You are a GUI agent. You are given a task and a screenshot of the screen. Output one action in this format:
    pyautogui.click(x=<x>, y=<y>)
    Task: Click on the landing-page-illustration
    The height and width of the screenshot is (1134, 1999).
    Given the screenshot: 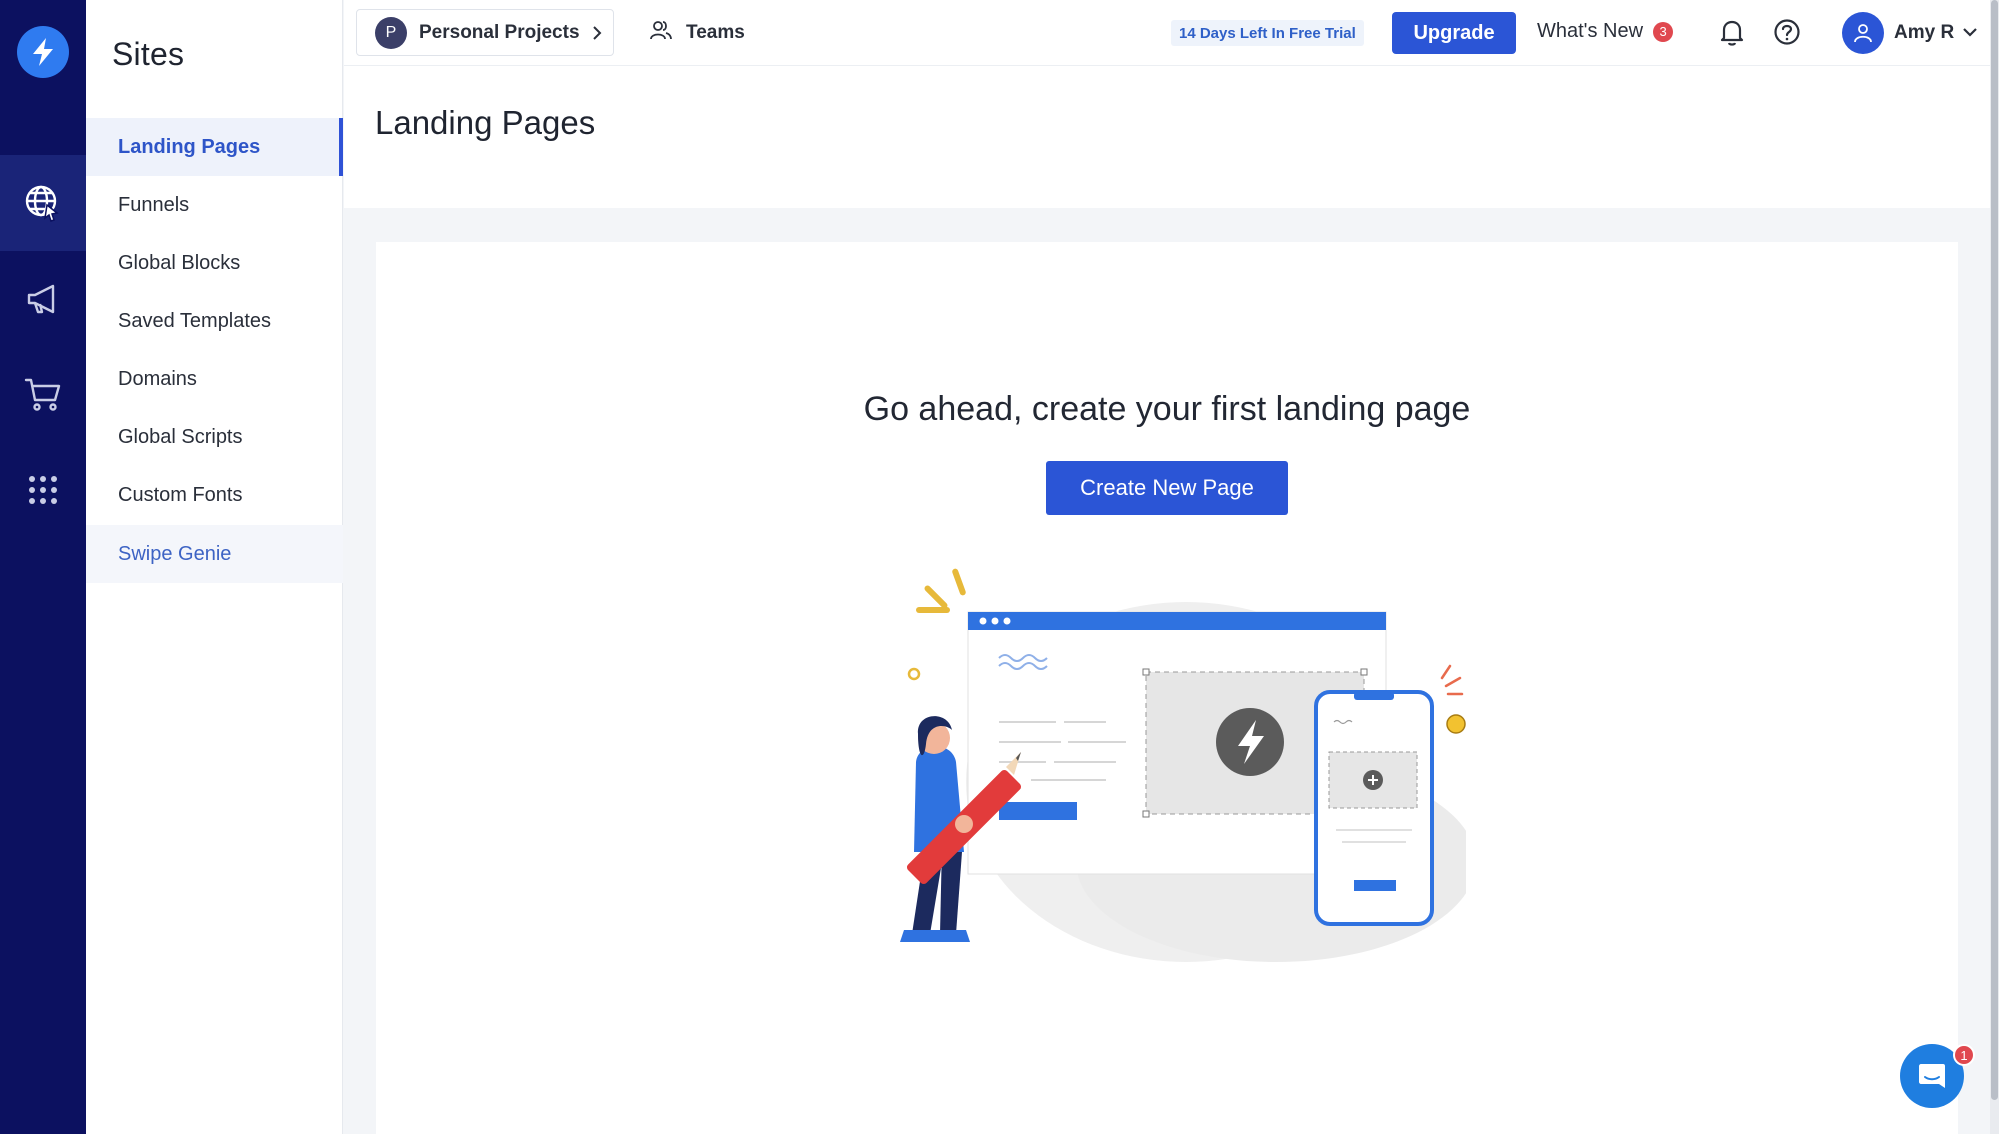 What is the action you would take?
    pyautogui.click(x=1166, y=767)
    